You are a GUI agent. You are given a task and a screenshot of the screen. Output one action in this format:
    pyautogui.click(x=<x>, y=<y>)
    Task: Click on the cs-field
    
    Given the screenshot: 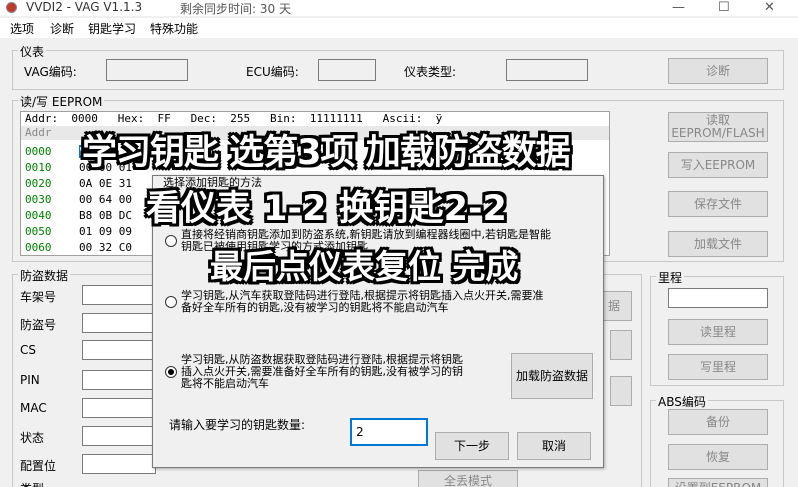 What is the action you would take?
    pyautogui.click(x=119, y=350)
    